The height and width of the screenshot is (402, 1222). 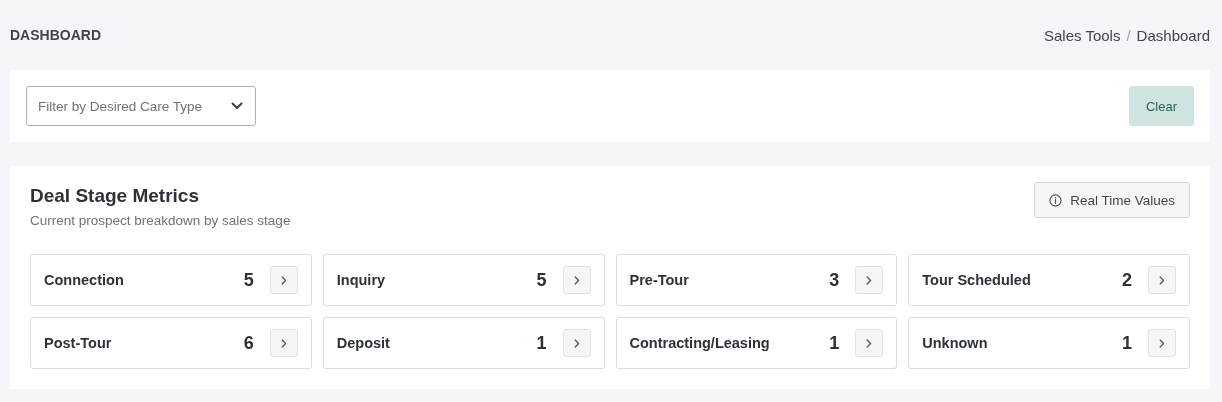 What do you see at coordinates (1112, 200) in the screenshot?
I see `real-time-values-button: Real Time Values` at bounding box center [1112, 200].